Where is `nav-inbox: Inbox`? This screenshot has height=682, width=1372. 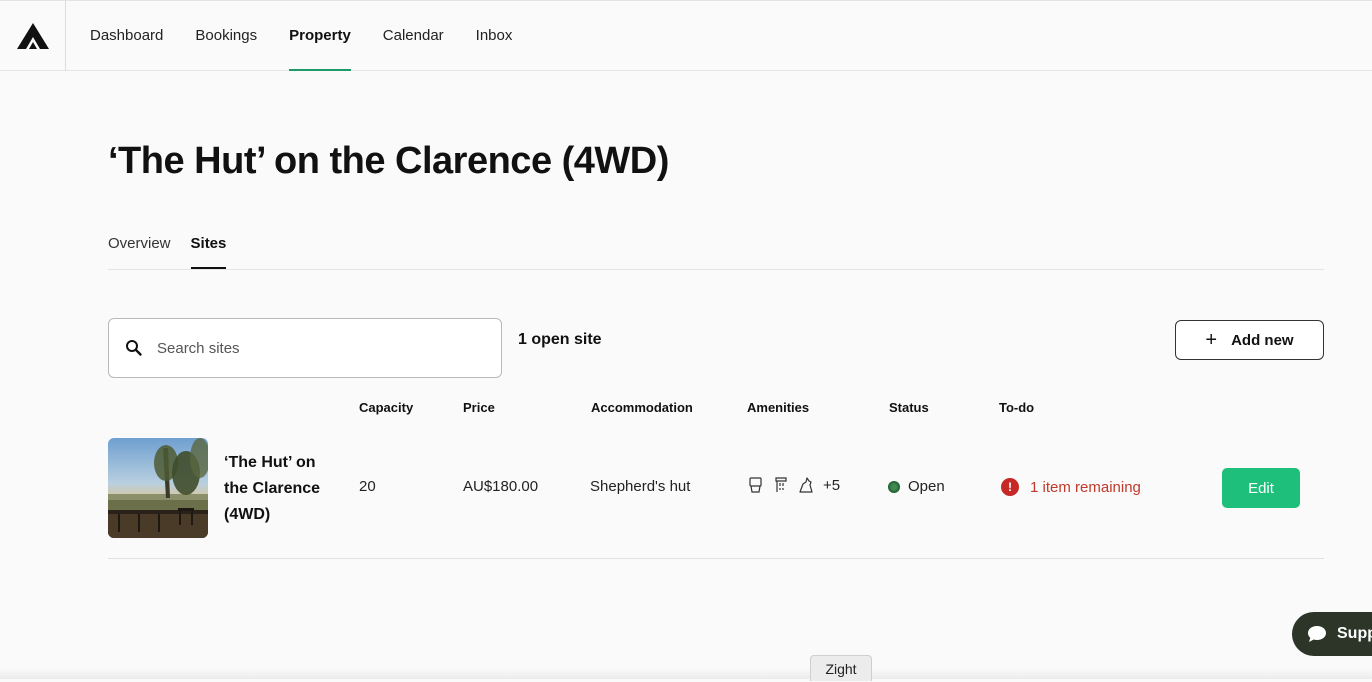 nav-inbox: Inbox is located at coordinates (494, 36).